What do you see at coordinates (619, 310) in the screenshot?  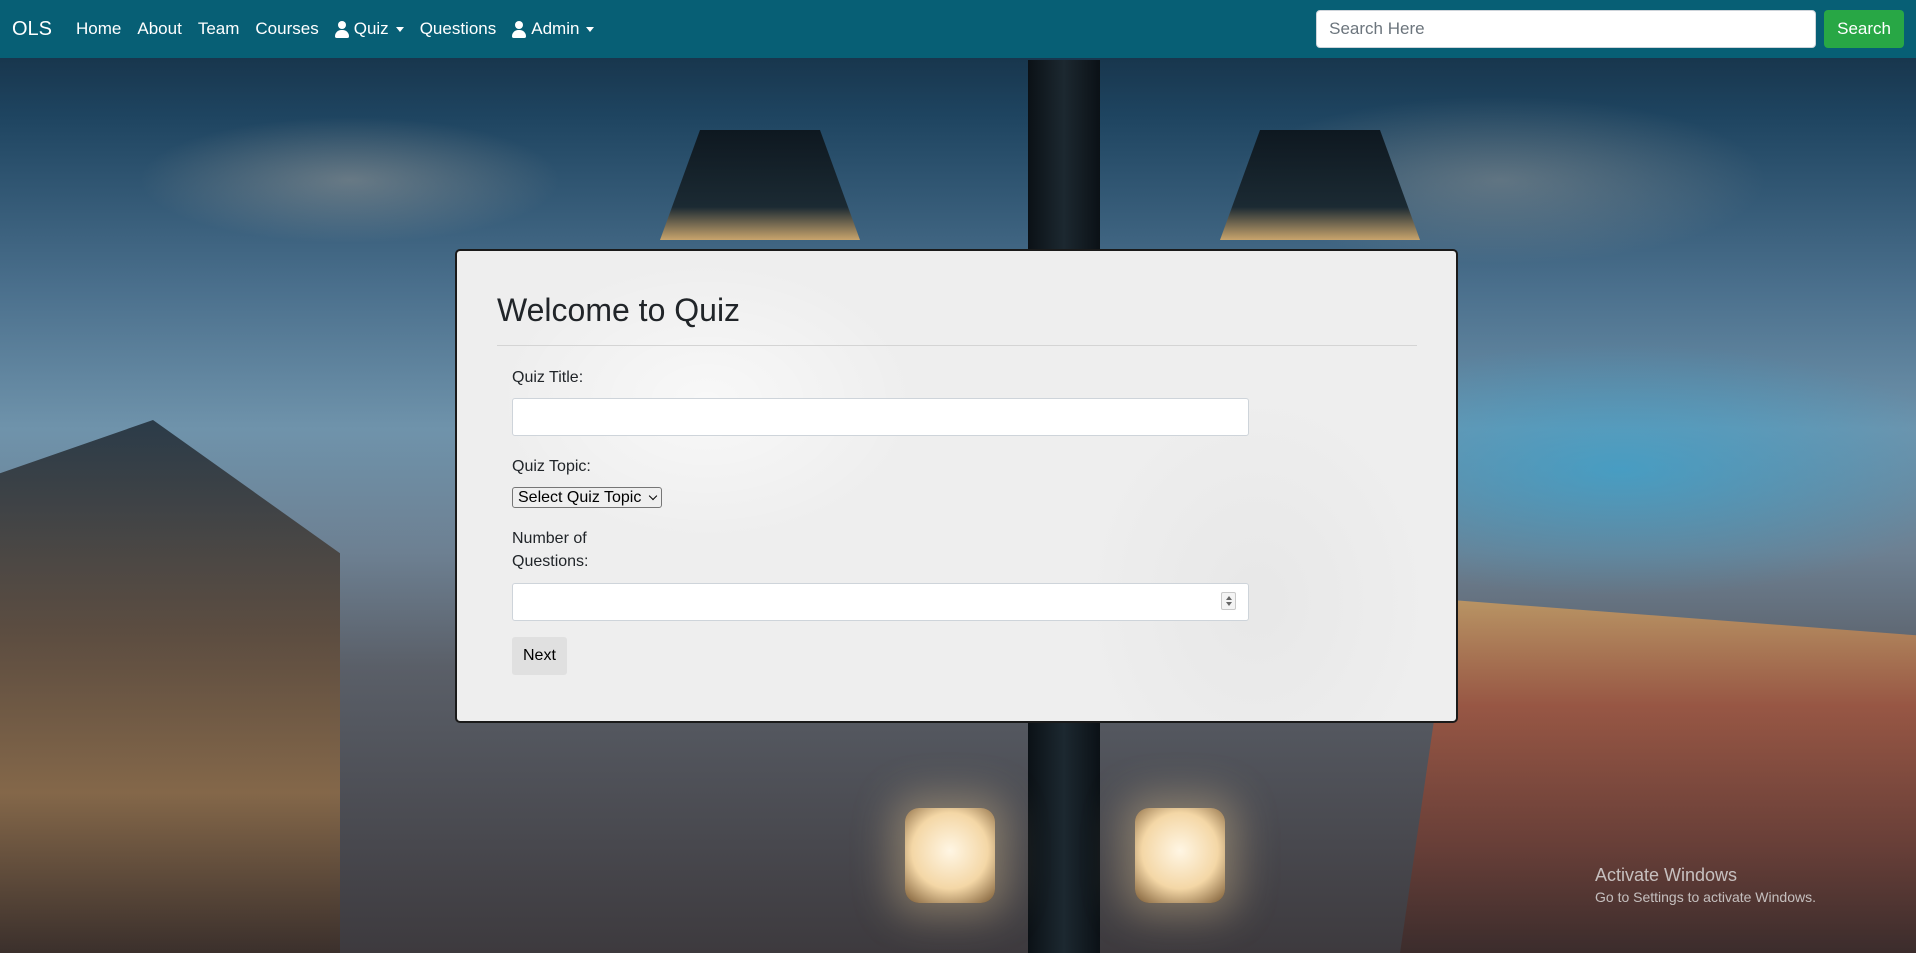 I see `page-title: Welcome to Quiz` at bounding box center [619, 310].